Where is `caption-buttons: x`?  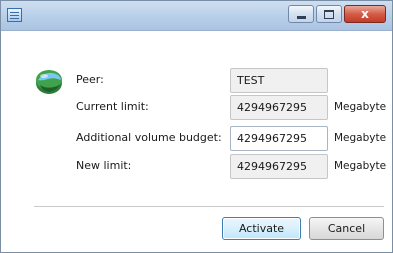 caption-buttons: x is located at coordinates (336, 14).